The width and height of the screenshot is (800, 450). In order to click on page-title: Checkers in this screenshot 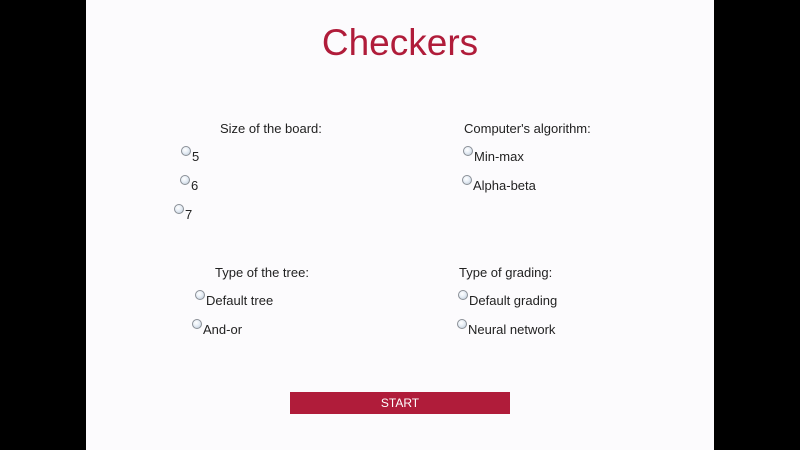, I will do `click(400, 42)`.